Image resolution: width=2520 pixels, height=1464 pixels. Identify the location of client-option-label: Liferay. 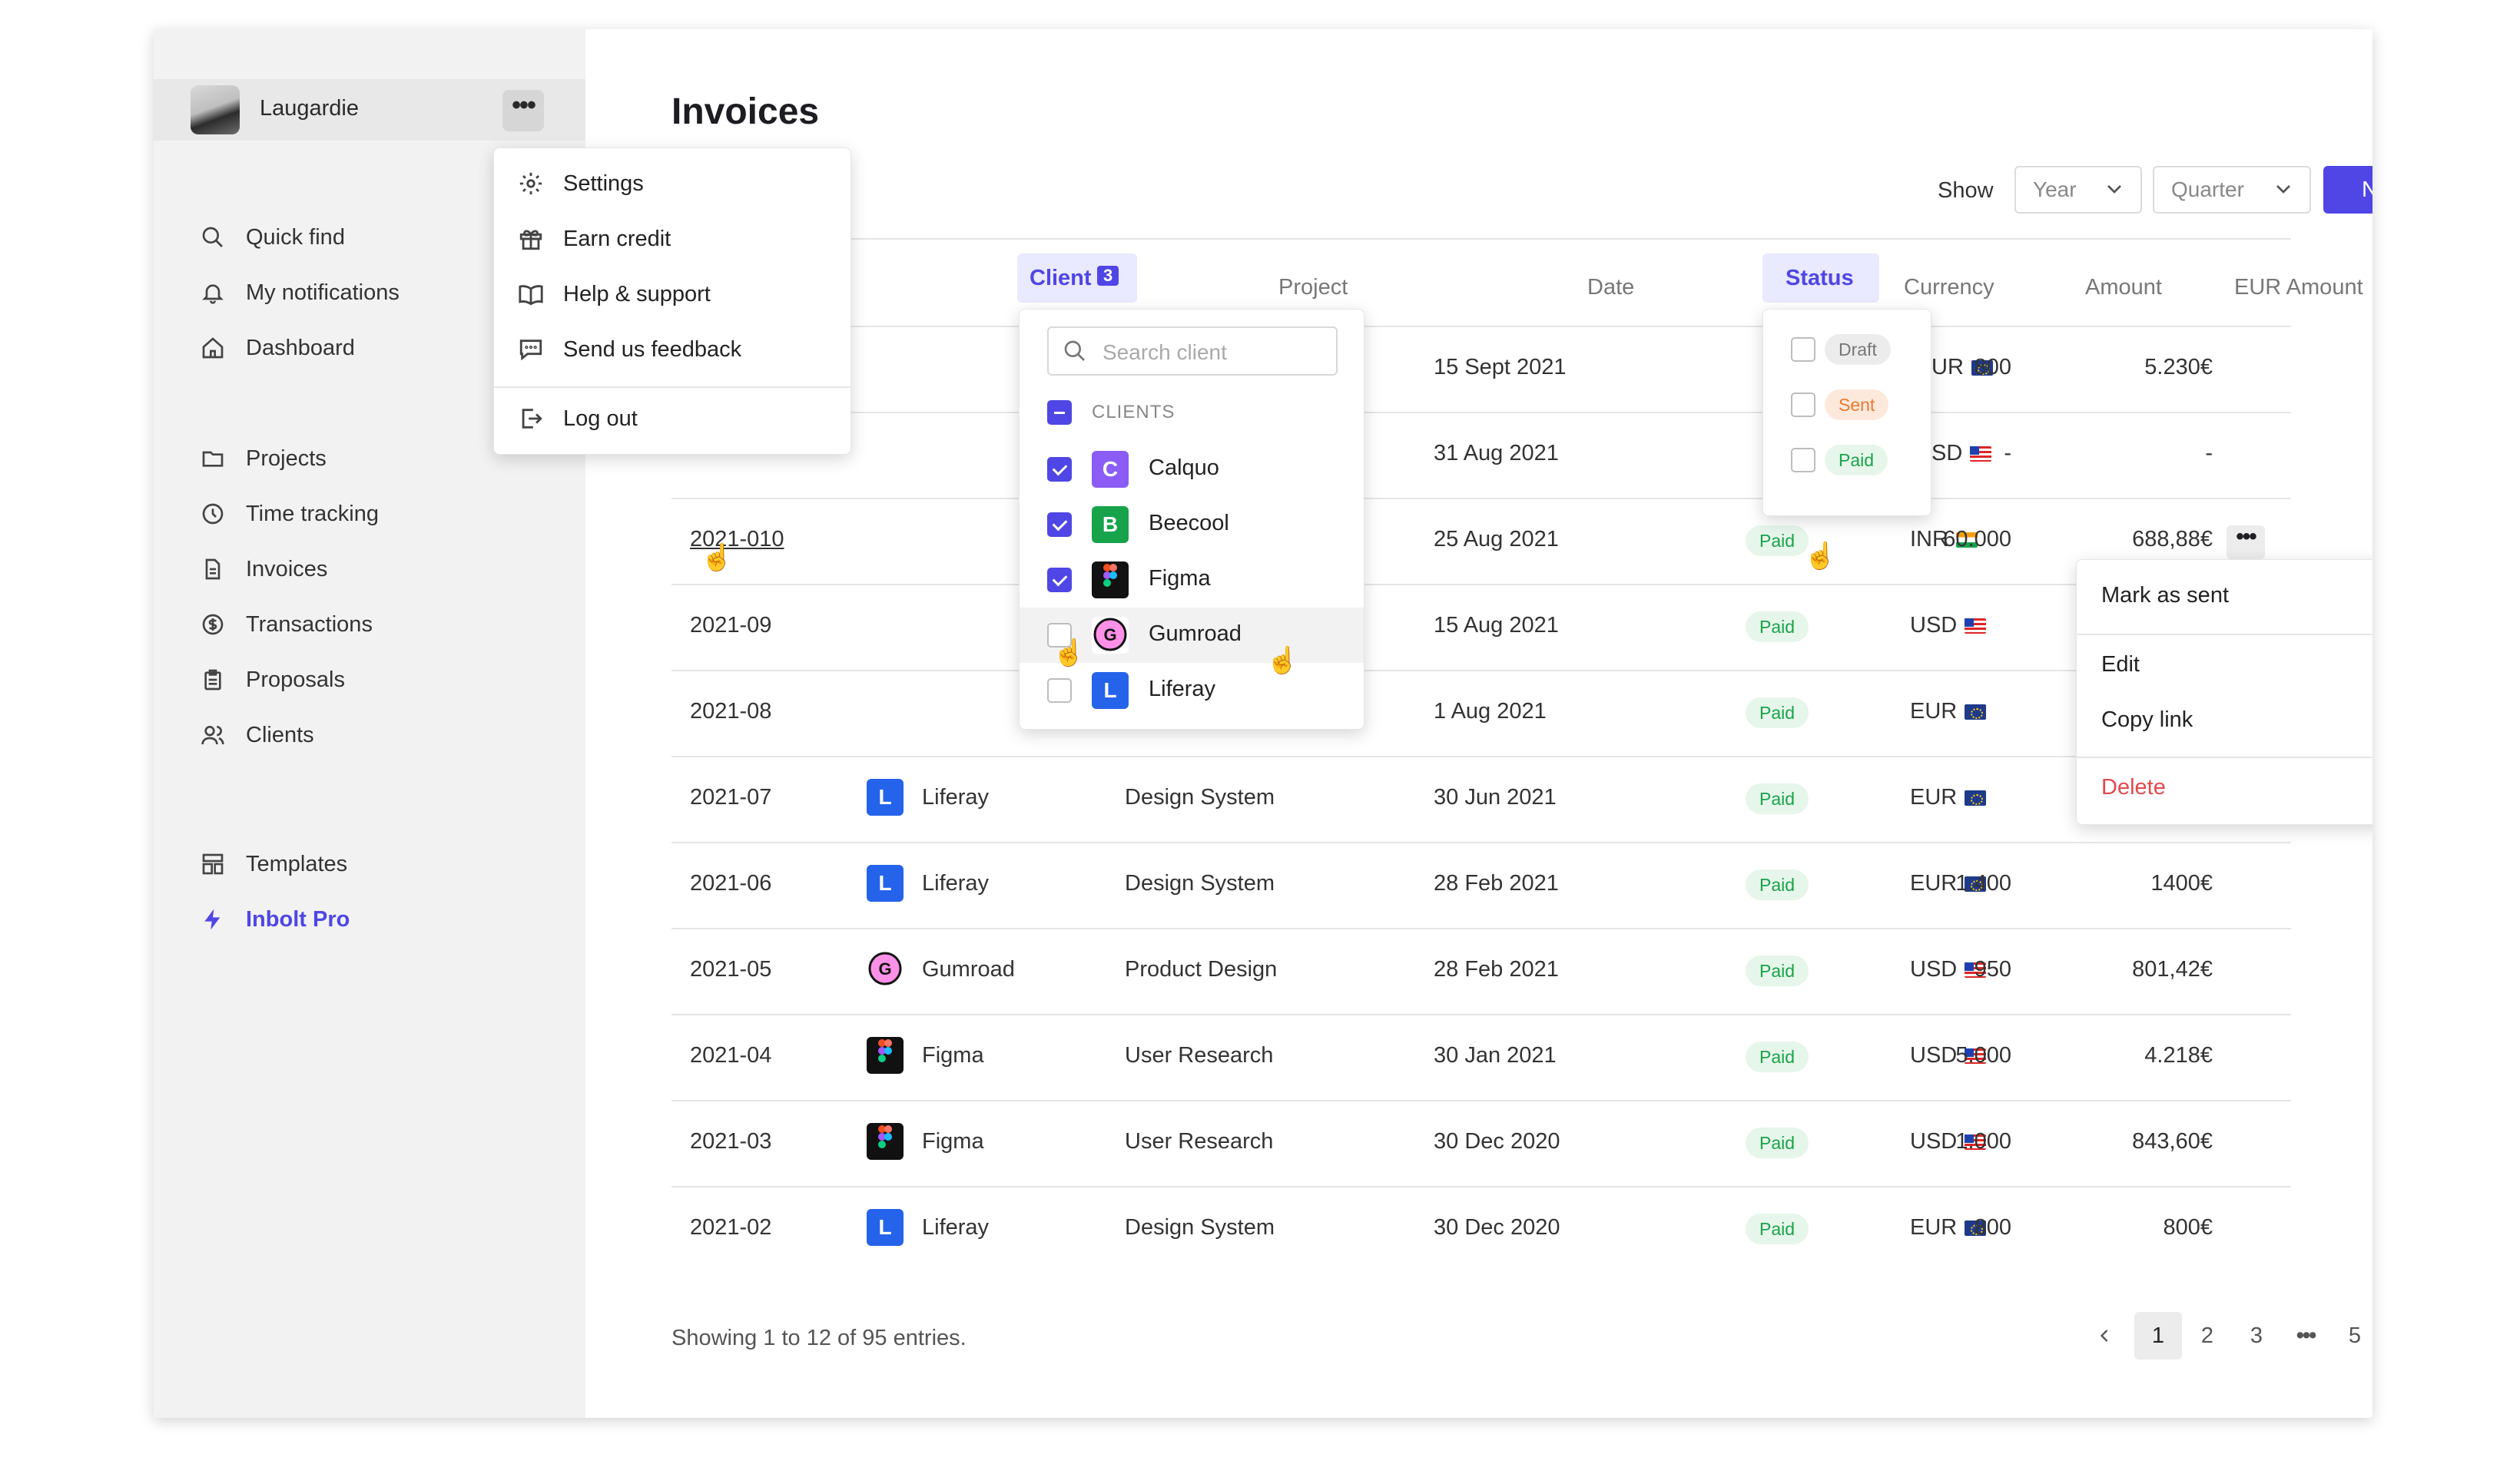
(1182, 689).